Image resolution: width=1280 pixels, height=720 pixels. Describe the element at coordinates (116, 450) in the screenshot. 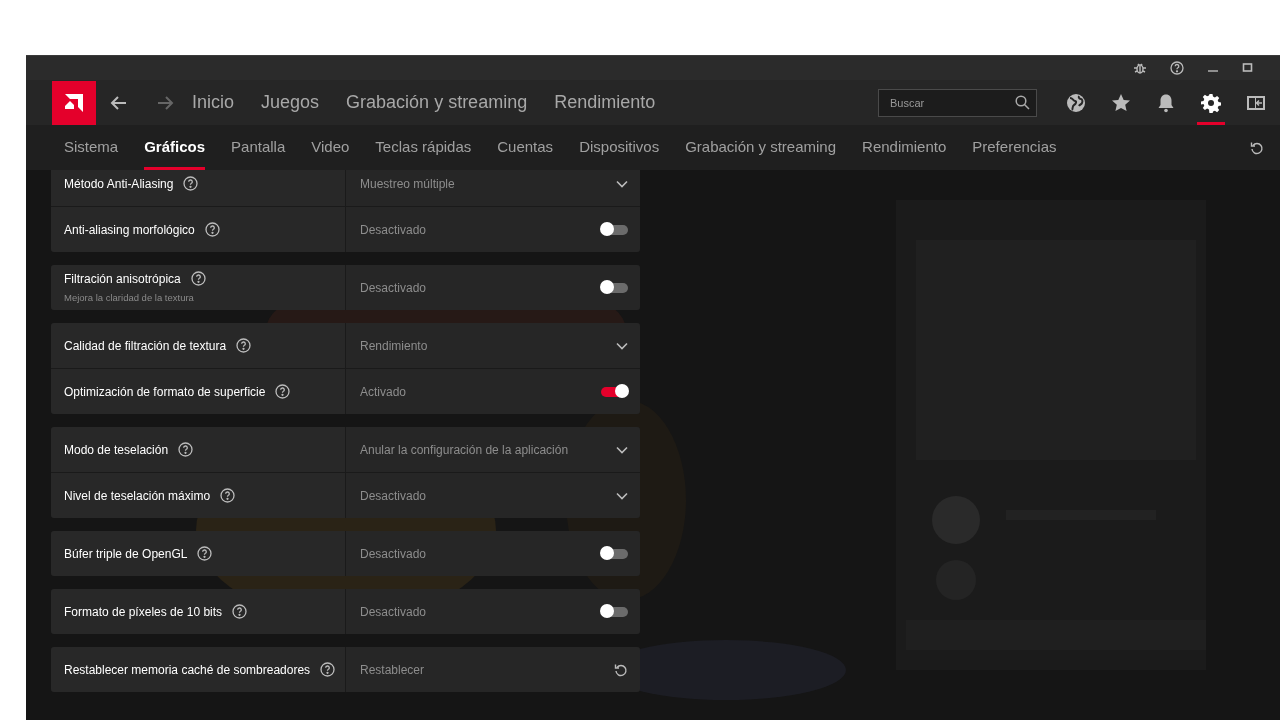

I see `setting-label: Modo de teselación` at that location.